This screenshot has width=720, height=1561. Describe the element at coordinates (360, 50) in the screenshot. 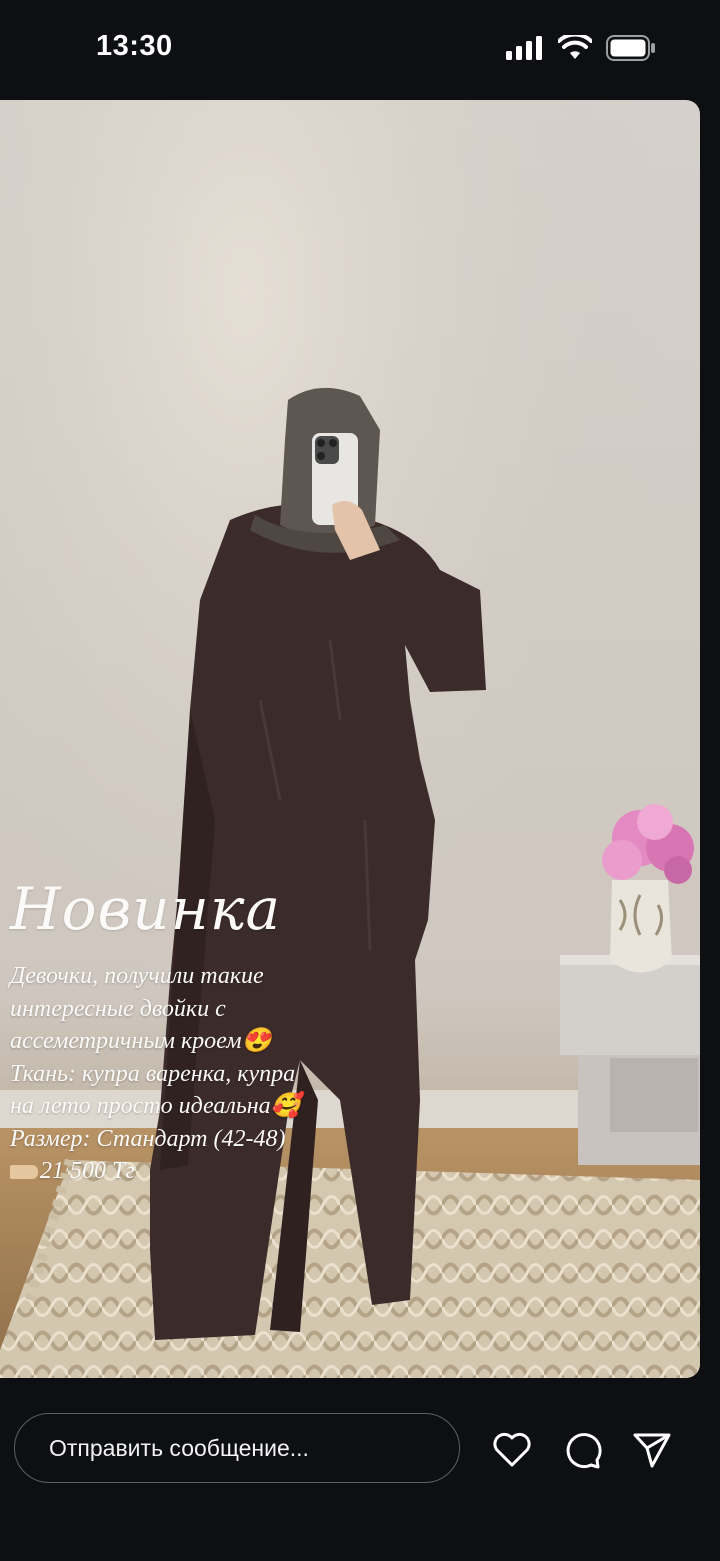

I see `status-bar: 13:30` at that location.